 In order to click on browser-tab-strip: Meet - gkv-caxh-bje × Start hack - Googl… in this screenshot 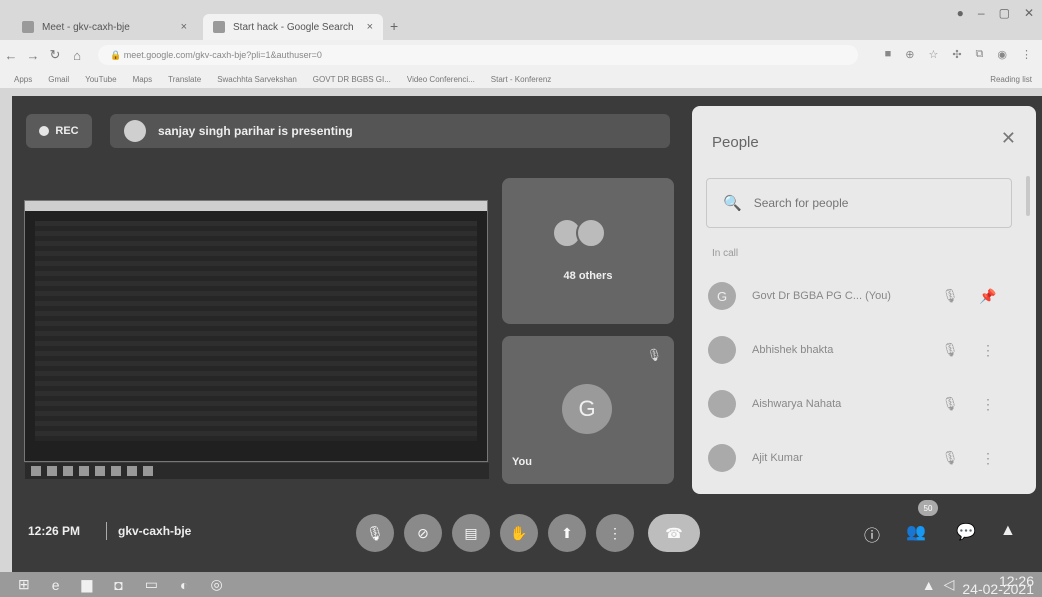, I will do `click(521, 20)`.